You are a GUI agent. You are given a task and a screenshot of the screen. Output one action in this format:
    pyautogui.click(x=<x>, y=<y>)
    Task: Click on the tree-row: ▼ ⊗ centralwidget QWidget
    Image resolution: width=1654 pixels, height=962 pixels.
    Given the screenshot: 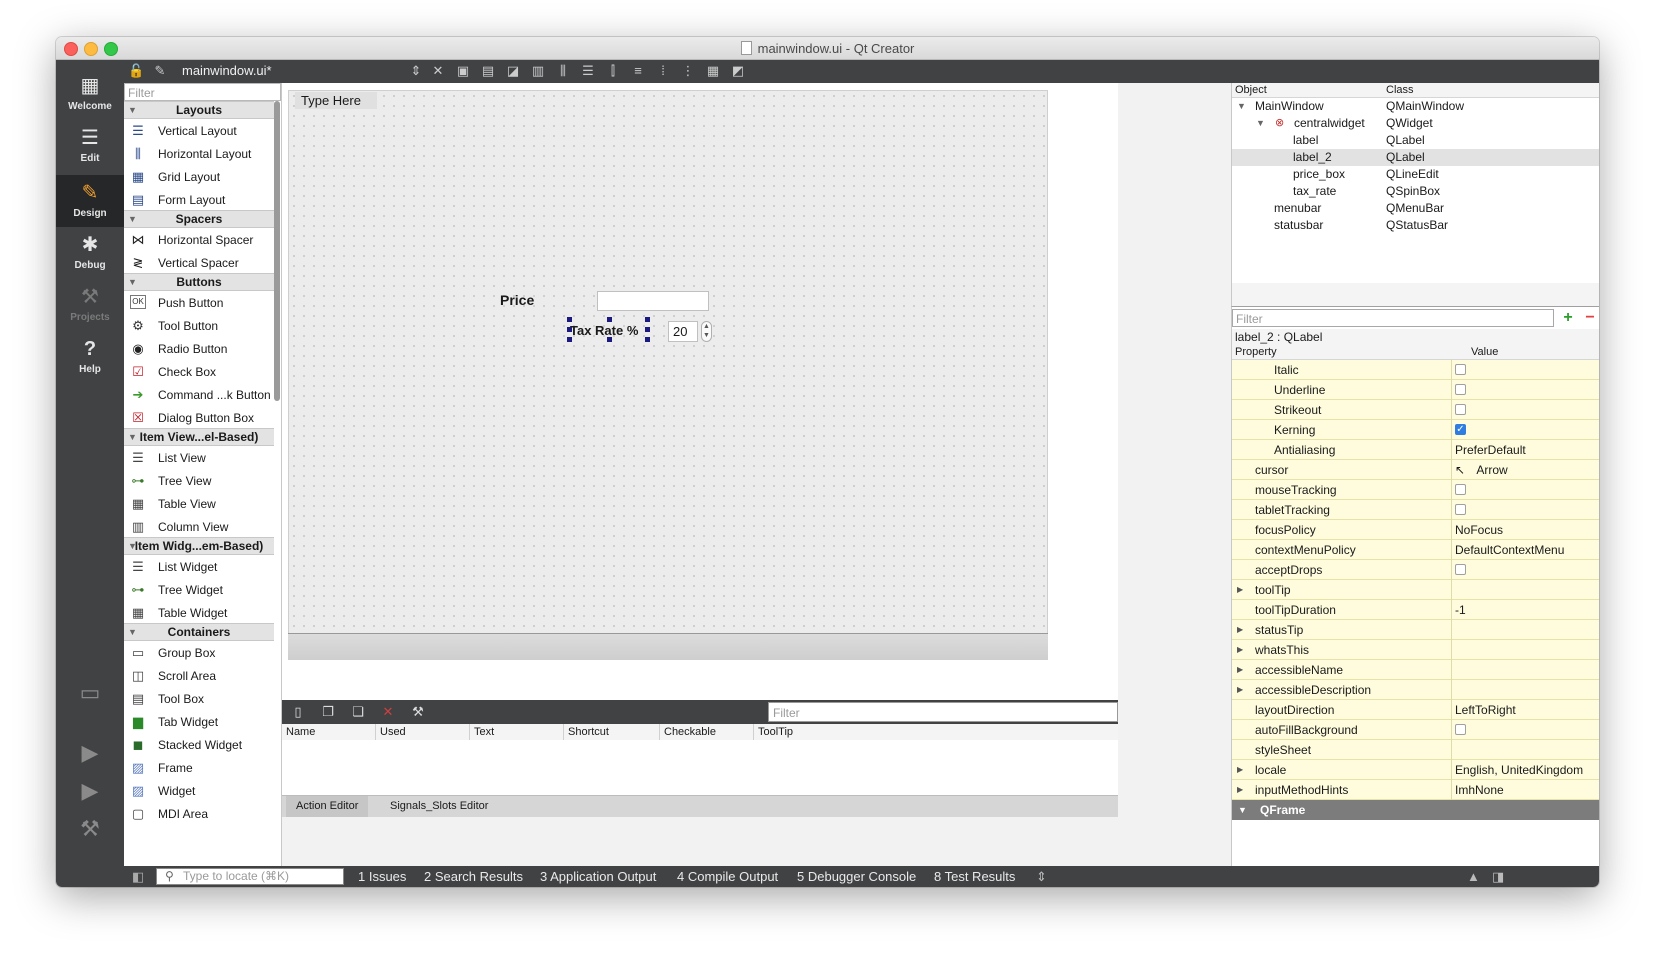 What is the action you would take?
    pyautogui.click(x=1415, y=123)
    